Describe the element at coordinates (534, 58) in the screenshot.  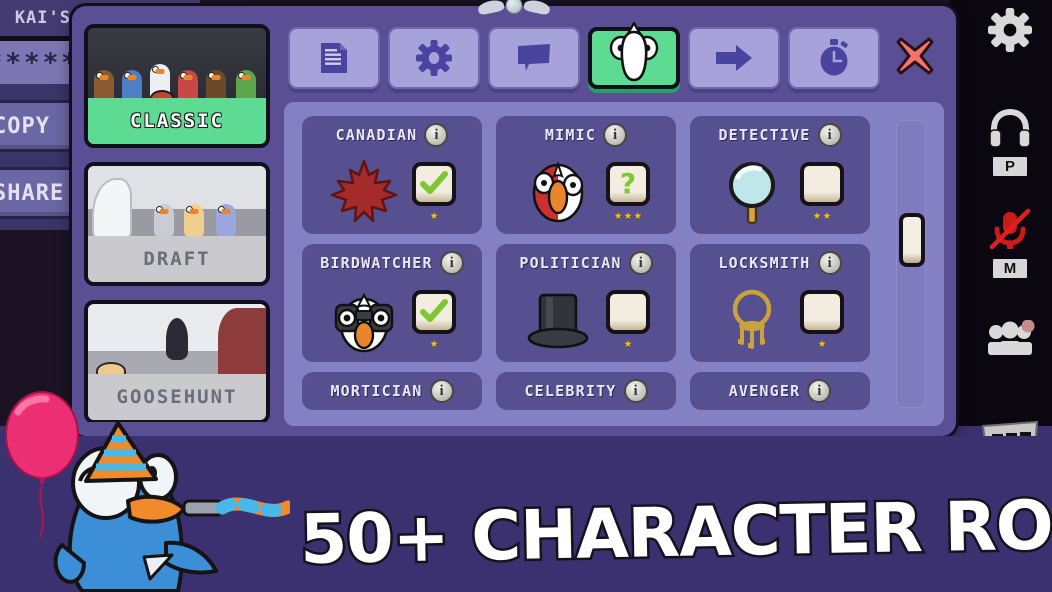
I see `chat-tab` at that location.